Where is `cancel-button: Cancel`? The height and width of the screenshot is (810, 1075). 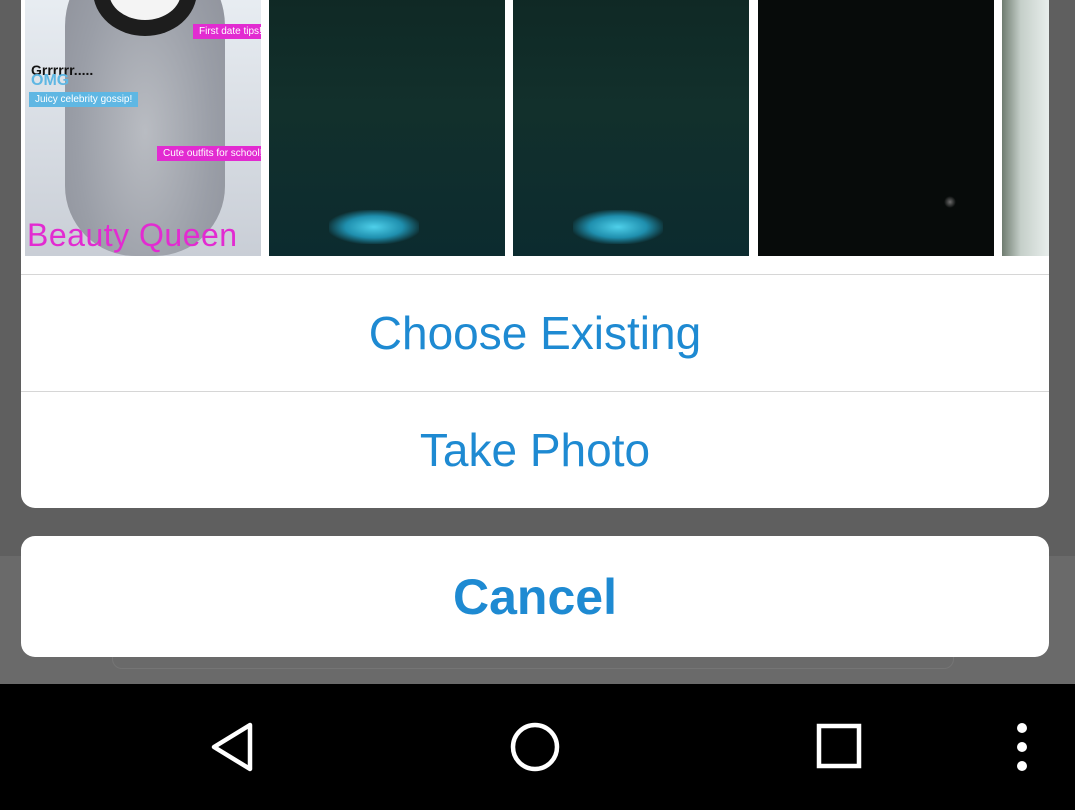
cancel-button: Cancel is located at coordinates (535, 596).